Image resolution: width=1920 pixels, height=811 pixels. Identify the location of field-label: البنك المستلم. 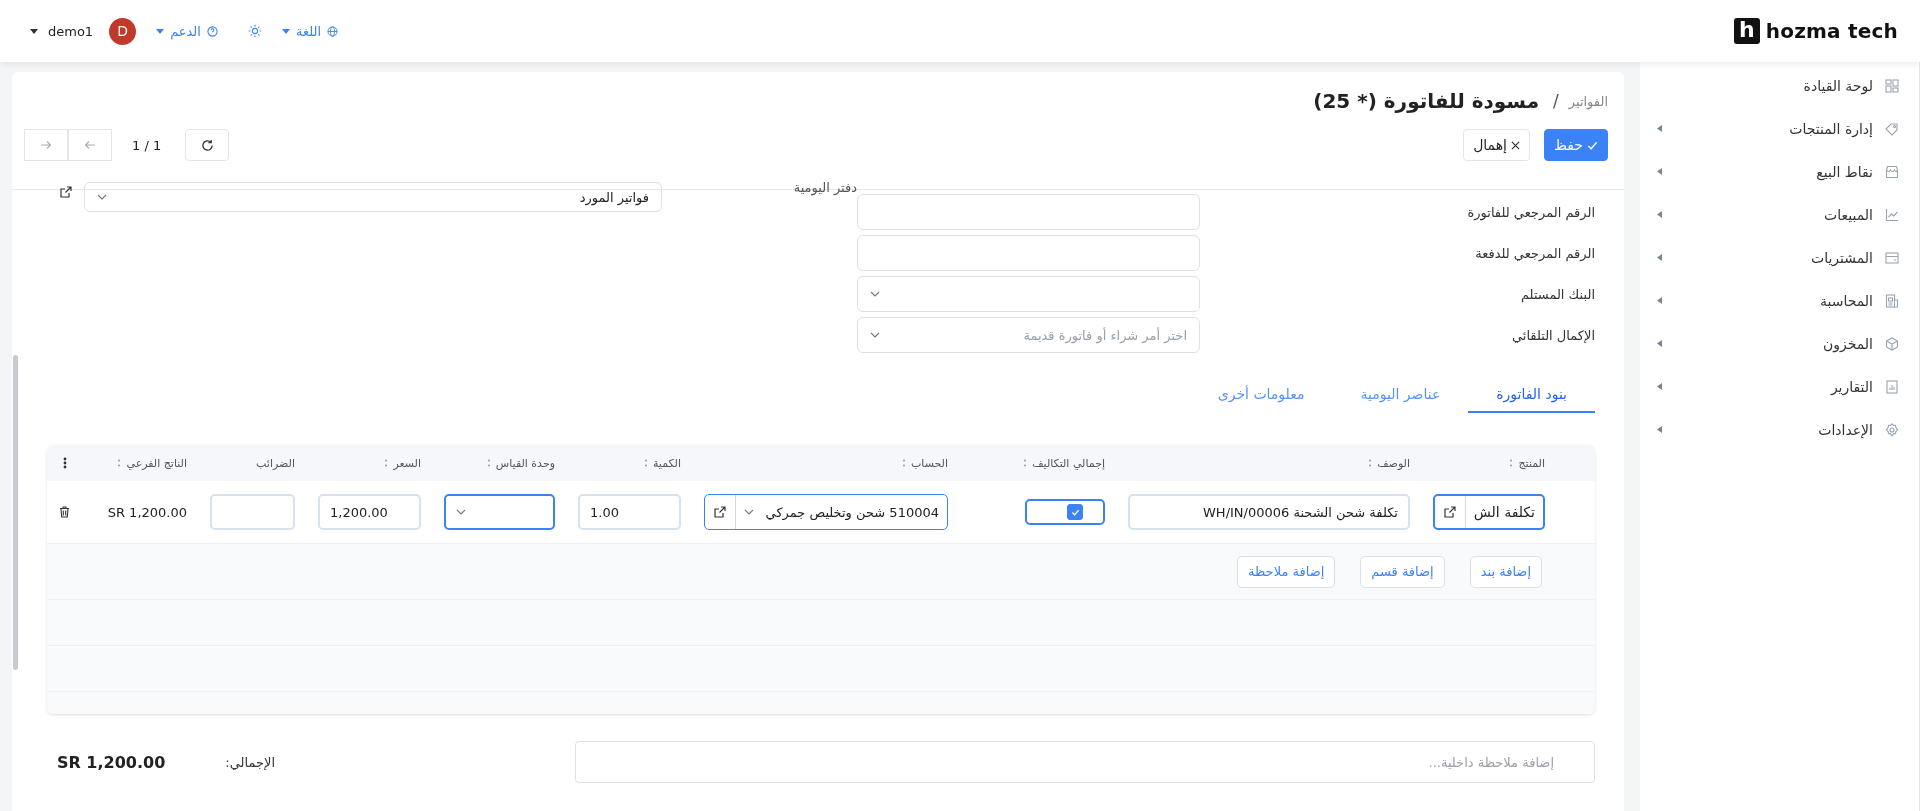
(1557, 294).